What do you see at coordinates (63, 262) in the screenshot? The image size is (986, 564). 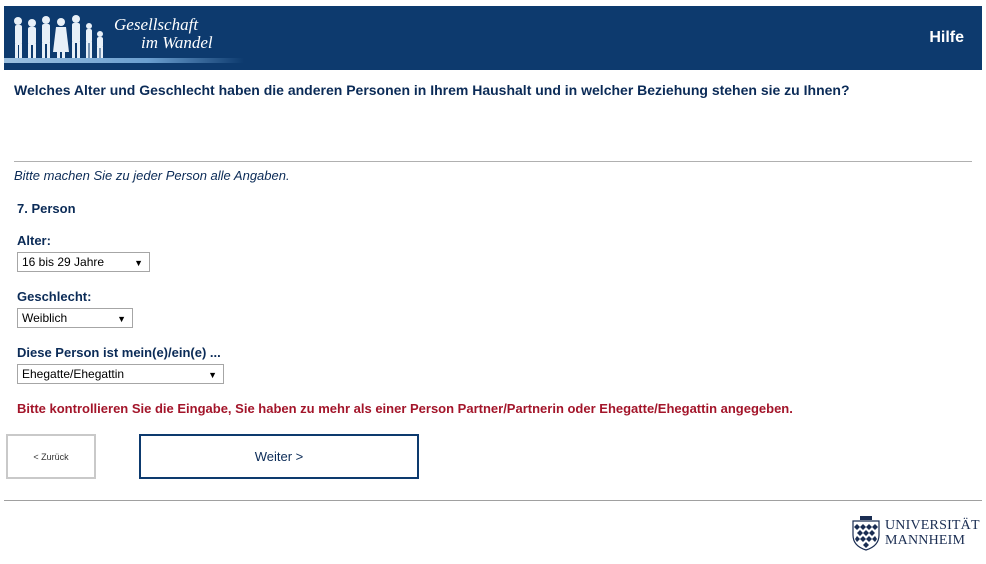 I see `age-select-value: 16 bis 29 Jahre` at bounding box center [63, 262].